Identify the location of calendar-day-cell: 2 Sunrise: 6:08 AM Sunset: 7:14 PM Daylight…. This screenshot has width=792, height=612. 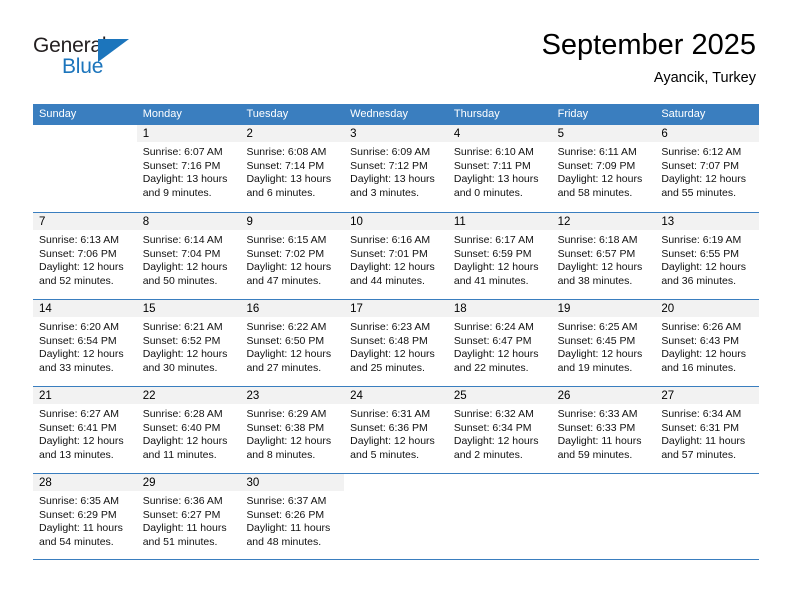
(292, 168).